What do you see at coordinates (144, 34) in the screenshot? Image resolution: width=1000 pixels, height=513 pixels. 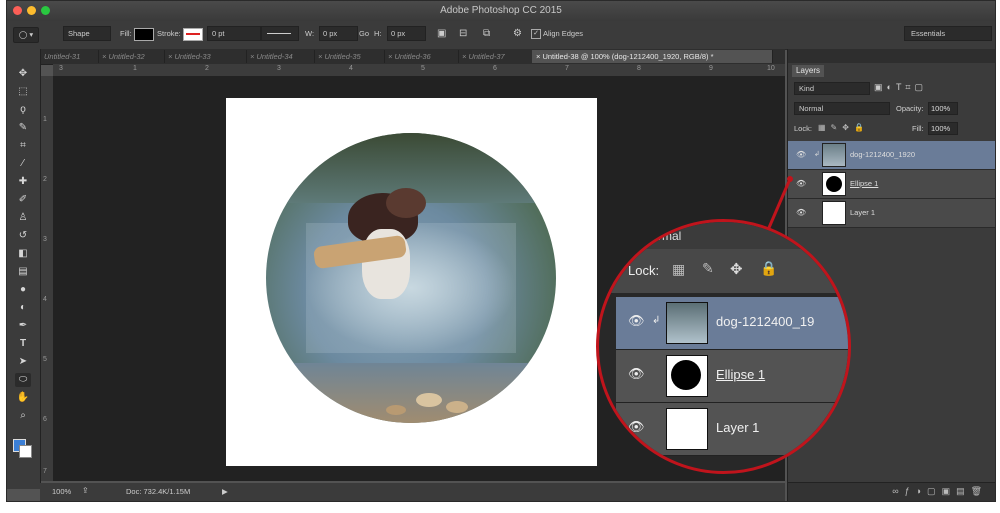 I see `fill-swatch` at bounding box center [144, 34].